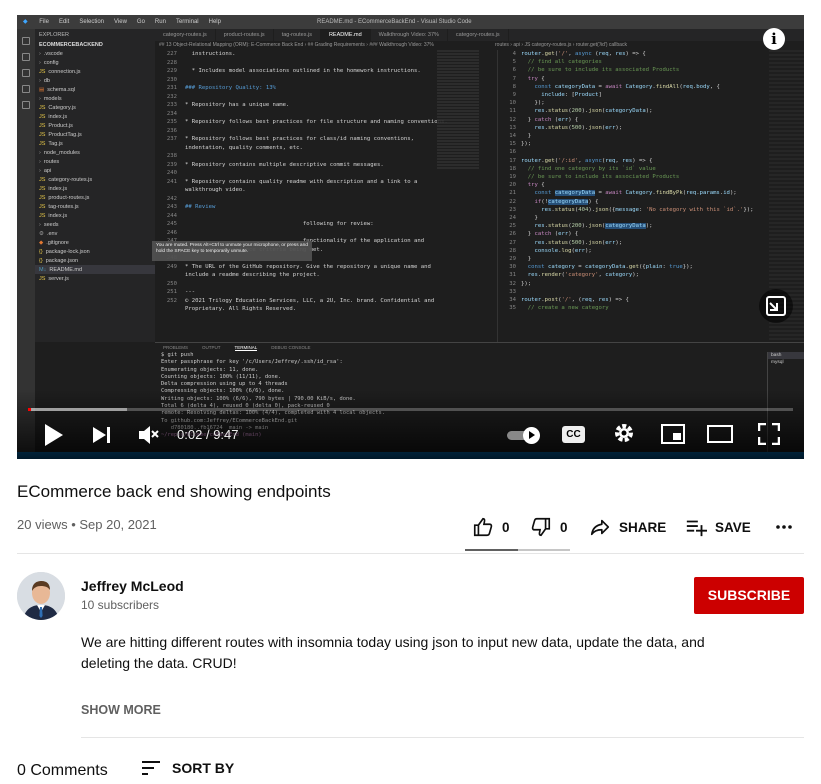  Describe the element at coordinates (95, 53) in the screenshot. I see `explorer-file: › .vscode` at that location.